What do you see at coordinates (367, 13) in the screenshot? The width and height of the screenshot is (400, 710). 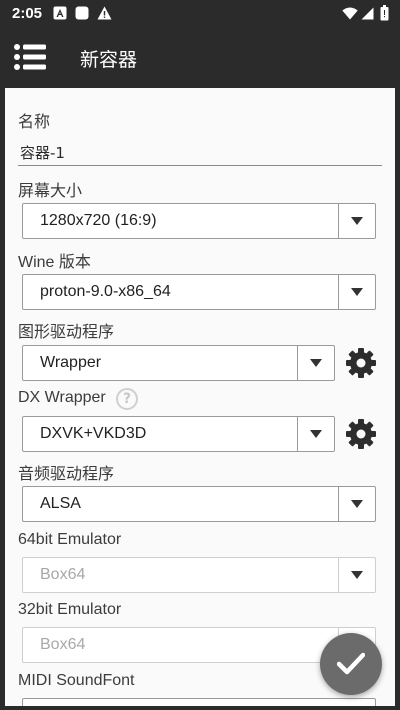 I see `signal-icon` at bounding box center [367, 13].